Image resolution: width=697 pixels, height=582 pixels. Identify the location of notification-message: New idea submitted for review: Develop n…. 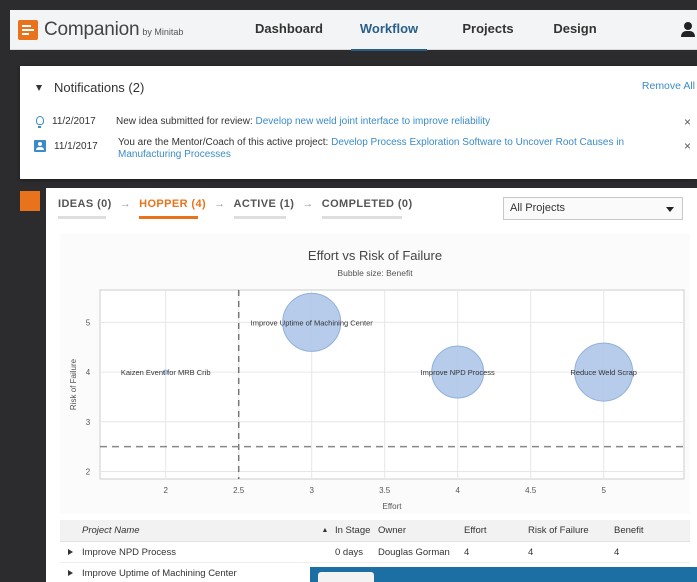
(391, 122).